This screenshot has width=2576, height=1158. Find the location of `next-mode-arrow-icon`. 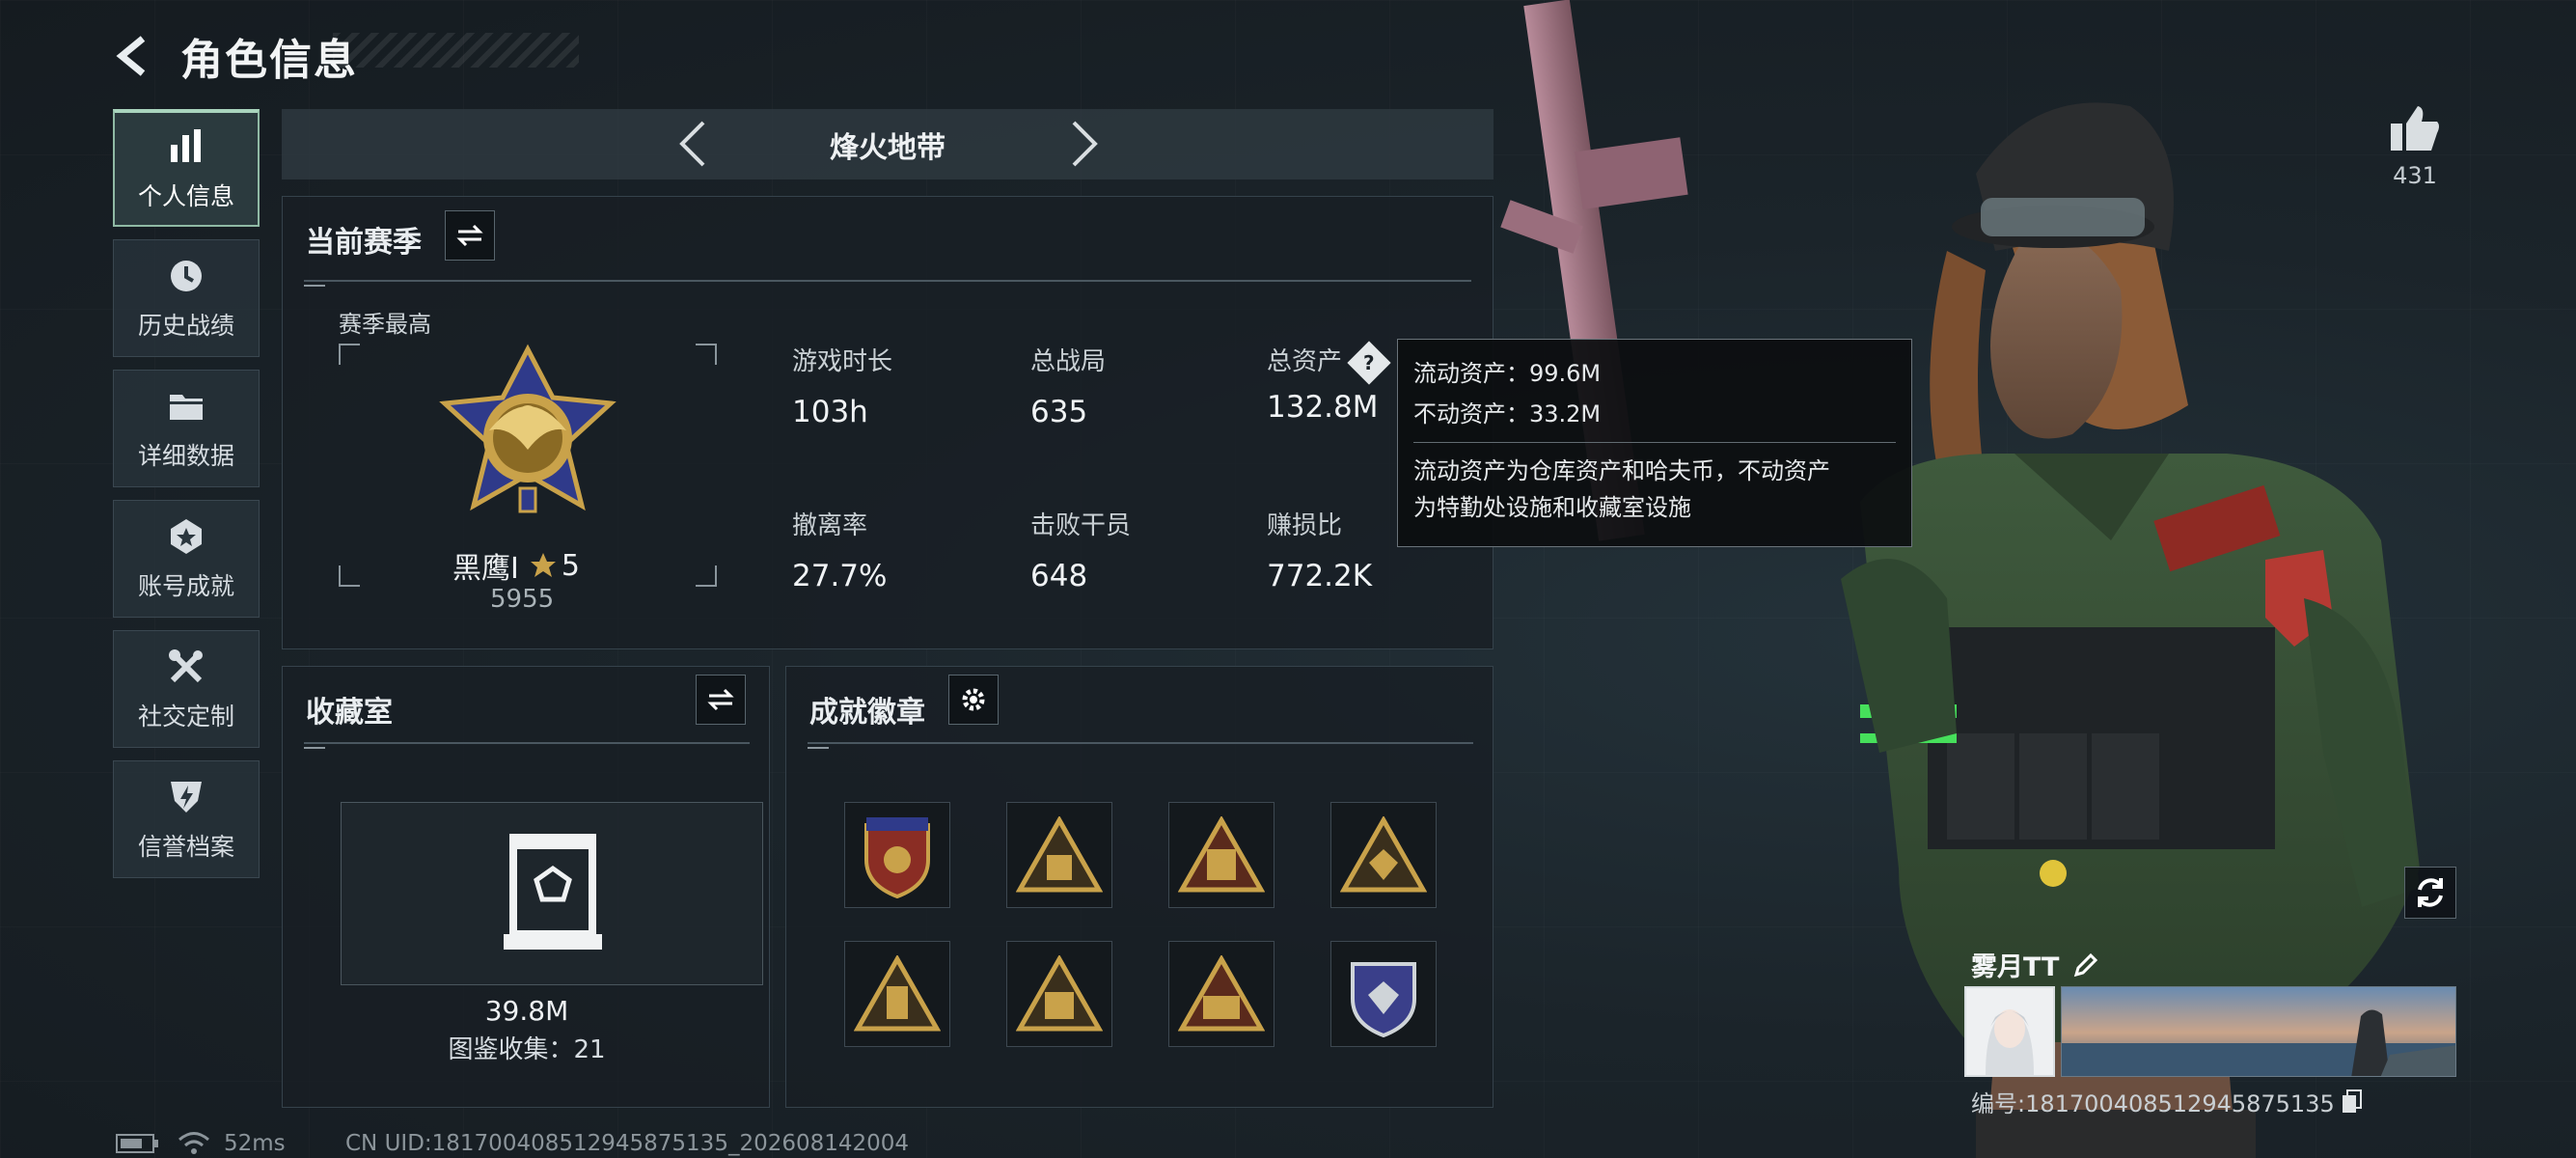

next-mode-arrow-icon is located at coordinates (1084, 144).